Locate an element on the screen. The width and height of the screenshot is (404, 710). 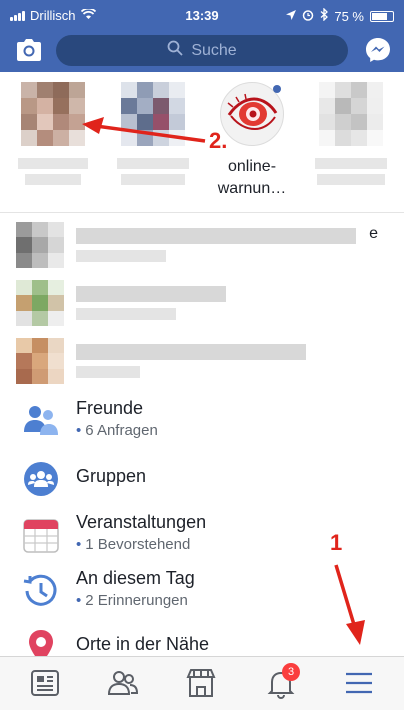
notifications-icon: 3 is located at coordinates (282, 681).